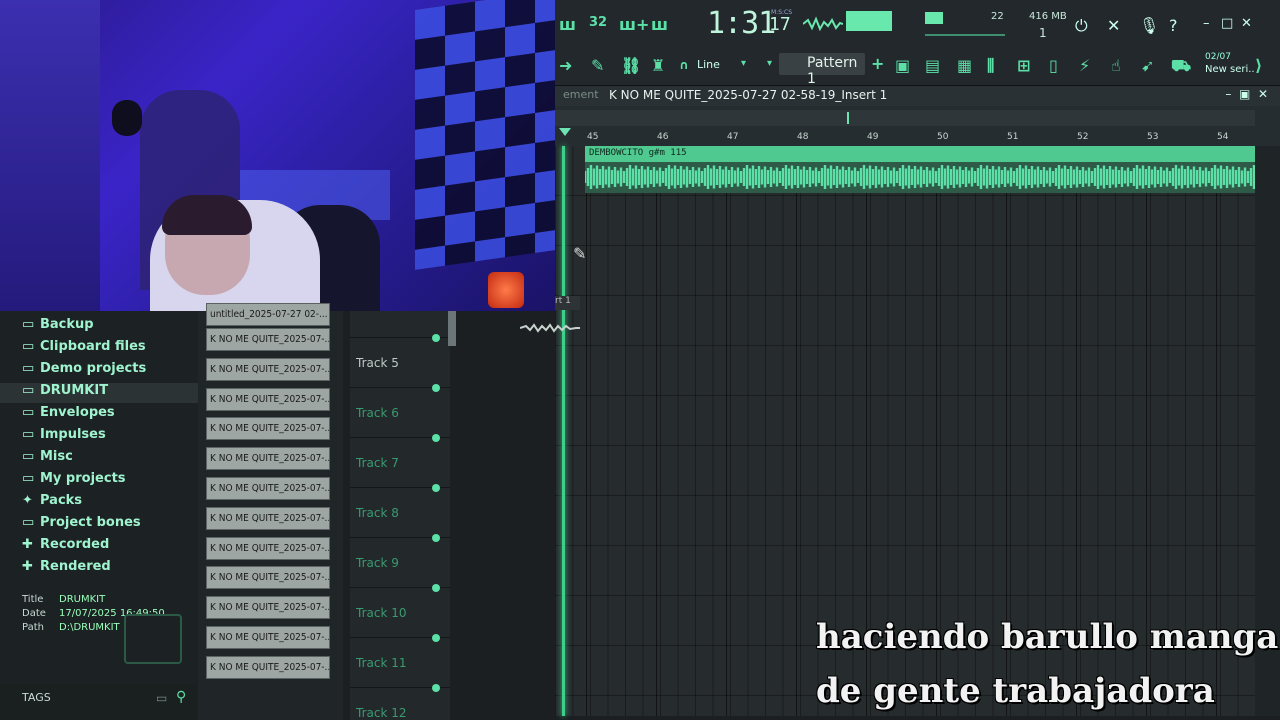  I want to click on track-name: Track 8, so click(377, 513).